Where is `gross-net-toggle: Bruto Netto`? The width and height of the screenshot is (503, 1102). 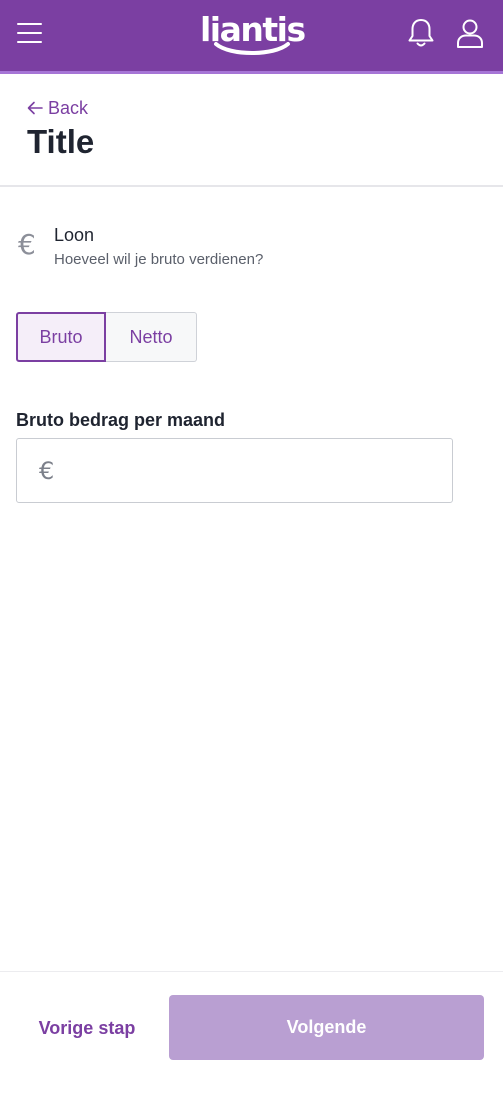 gross-net-toggle: Bruto Netto is located at coordinates (106, 337).